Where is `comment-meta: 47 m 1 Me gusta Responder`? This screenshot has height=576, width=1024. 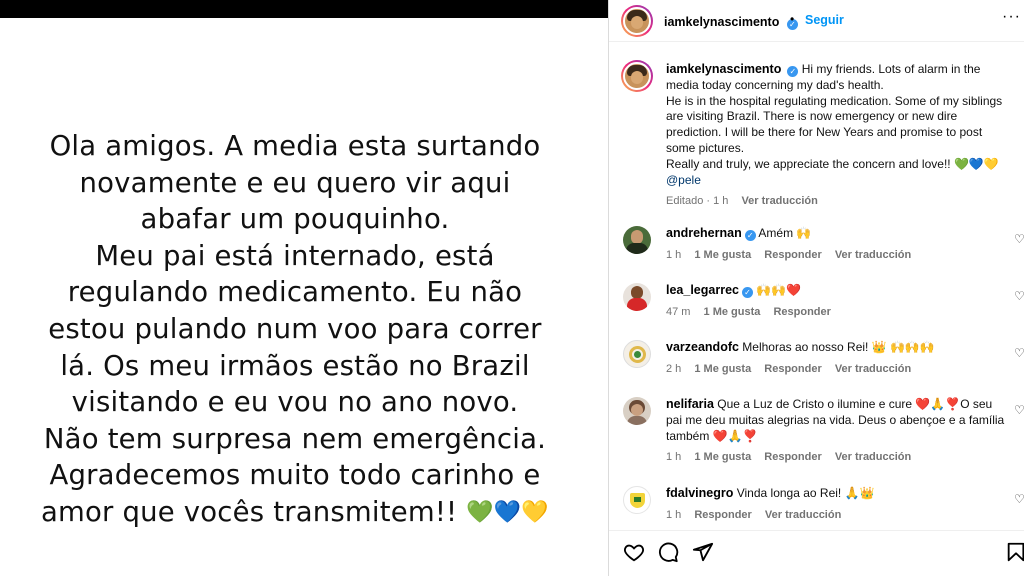 comment-meta: 47 m 1 Me gusta Responder is located at coordinates (753, 312).